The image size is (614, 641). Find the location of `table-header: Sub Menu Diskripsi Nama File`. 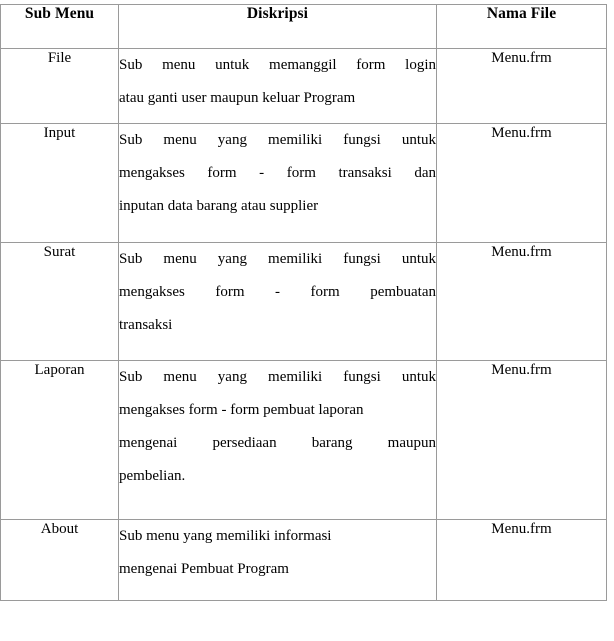

table-header: Sub Menu Diskripsi Nama File is located at coordinates (303, 26).